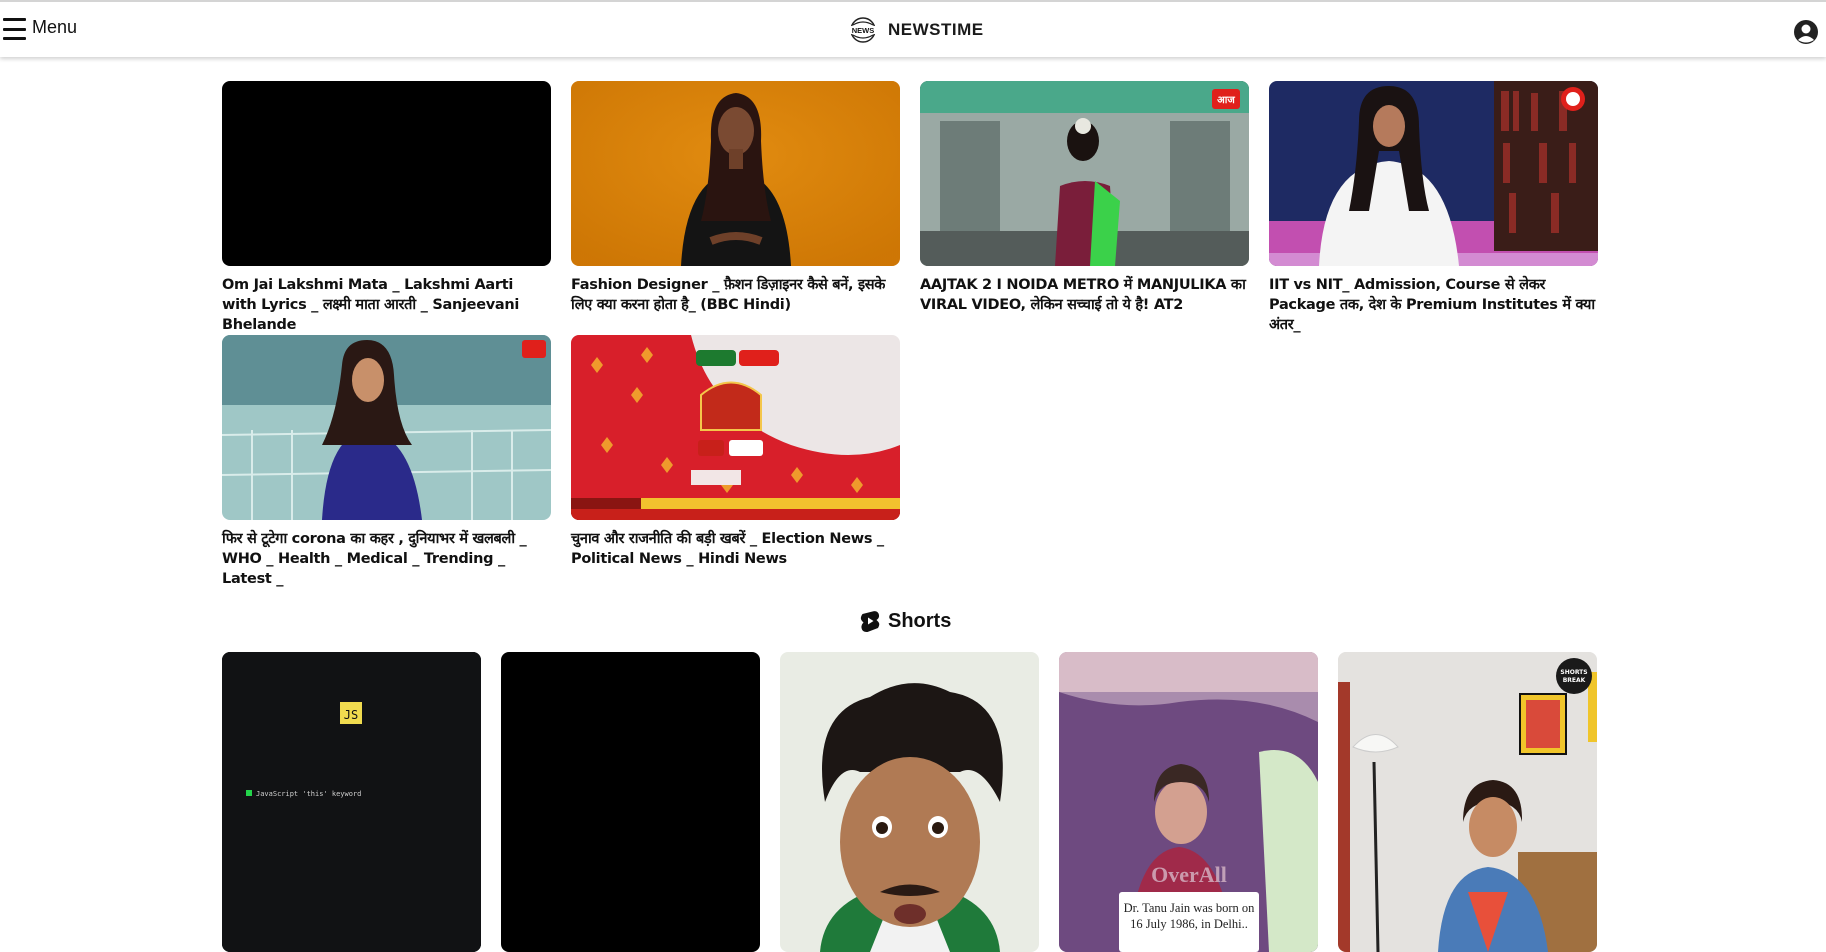 The height and width of the screenshot is (952, 1826). I want to click on user-circle-icon, so click(1806, 32).